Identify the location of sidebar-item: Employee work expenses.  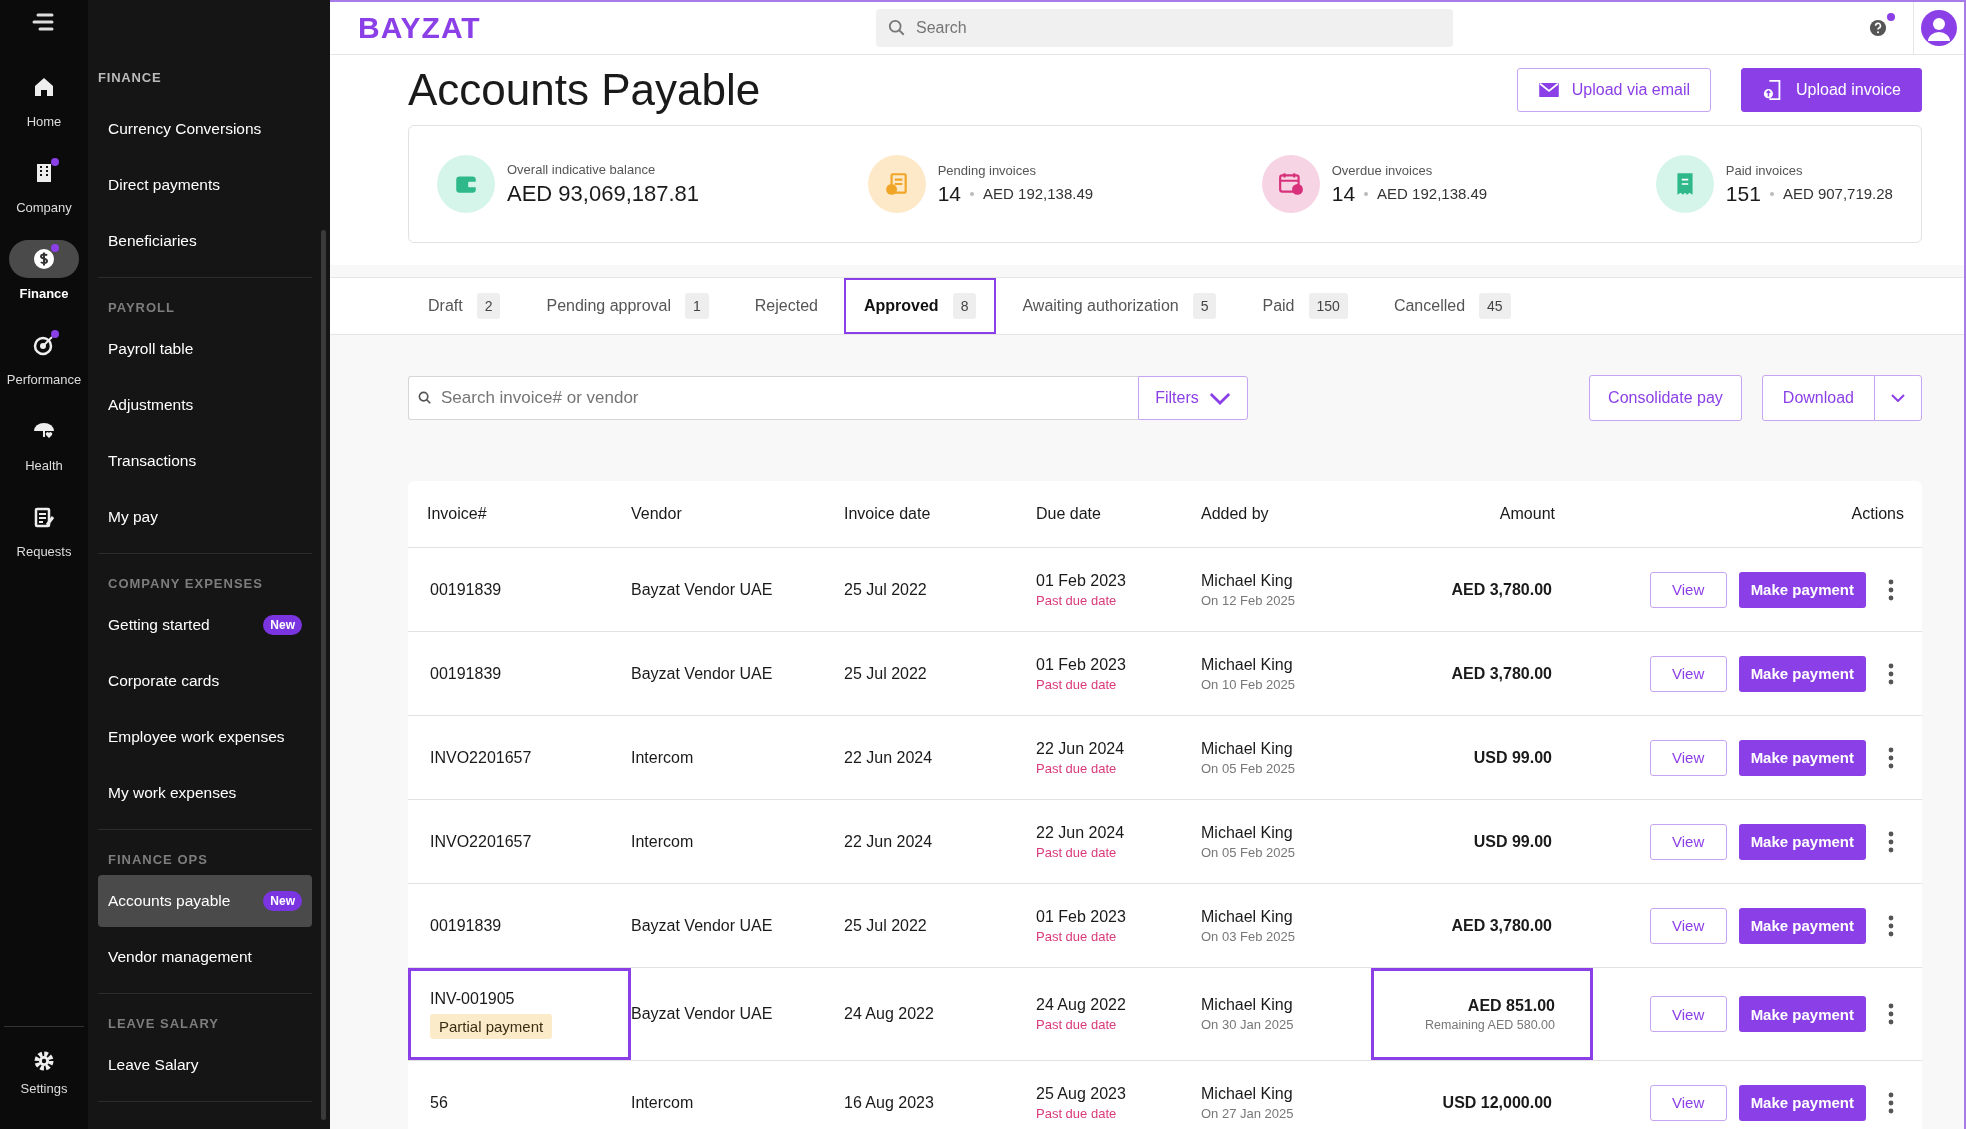
(205, 737).